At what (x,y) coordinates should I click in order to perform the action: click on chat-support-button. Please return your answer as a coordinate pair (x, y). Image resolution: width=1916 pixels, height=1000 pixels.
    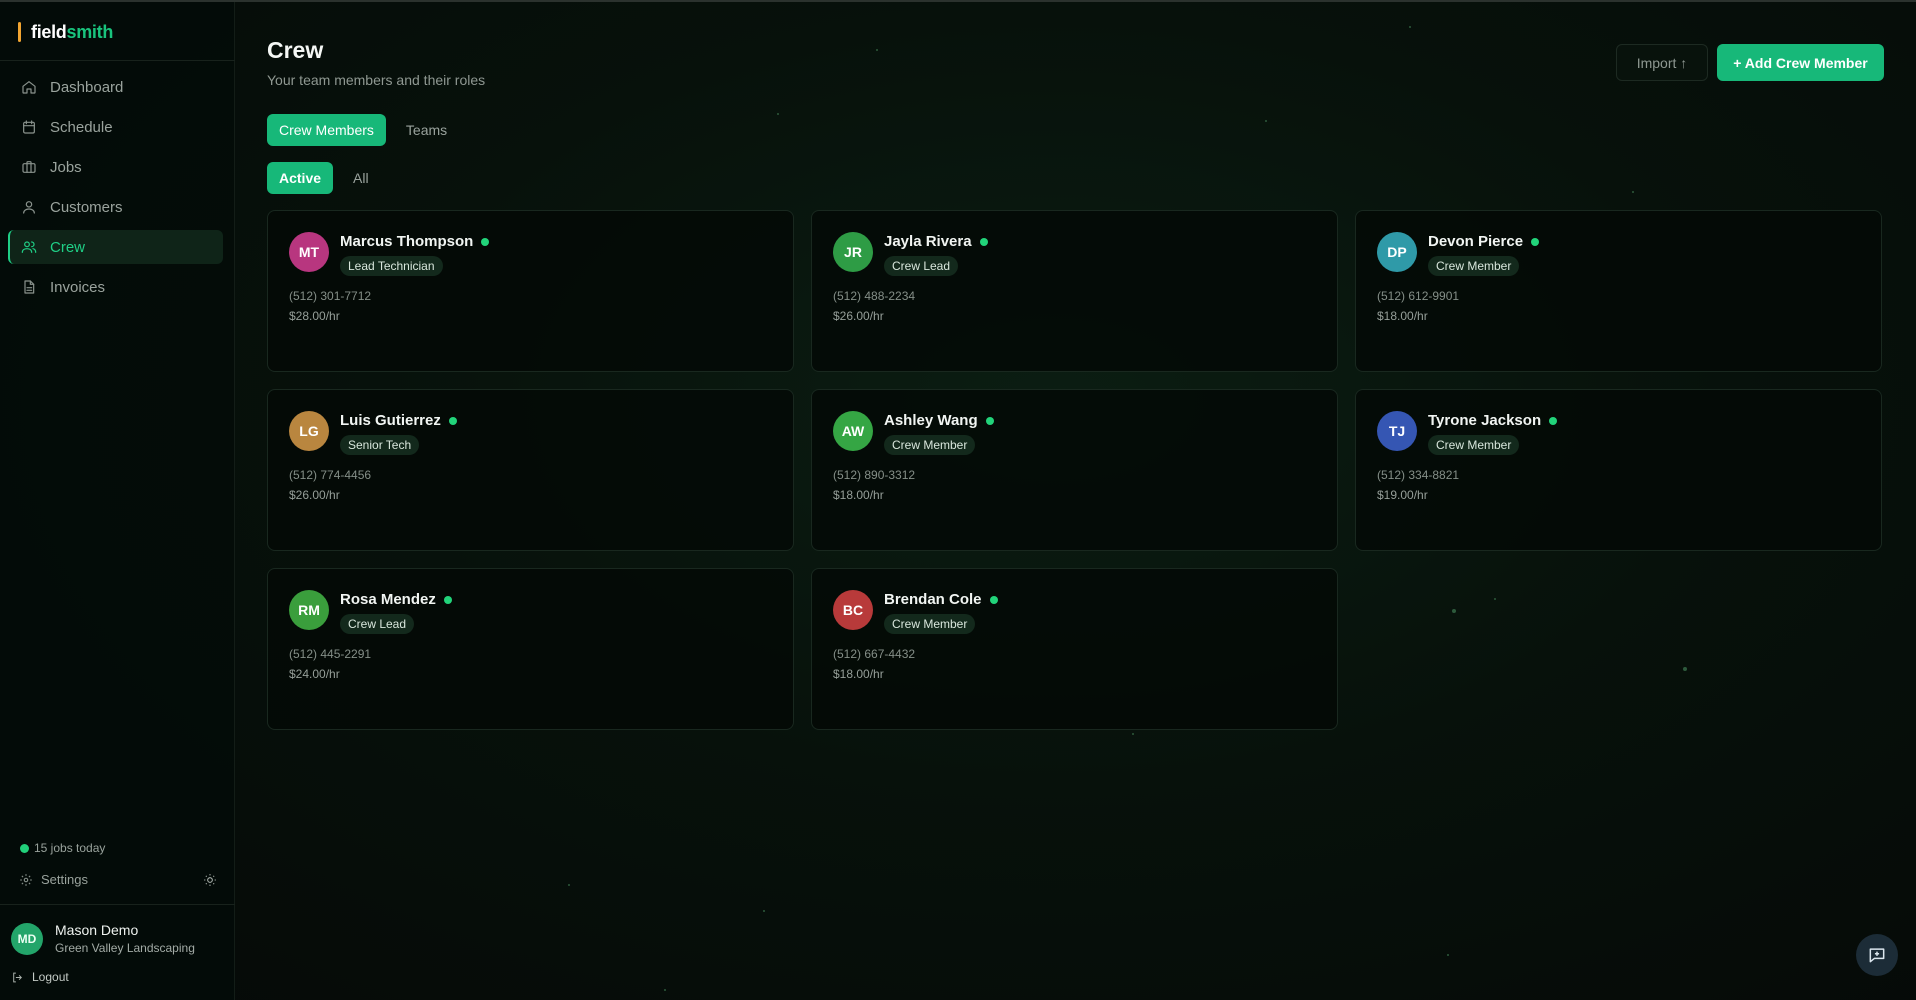
    Looking at the image, I should click on (1877, 955).